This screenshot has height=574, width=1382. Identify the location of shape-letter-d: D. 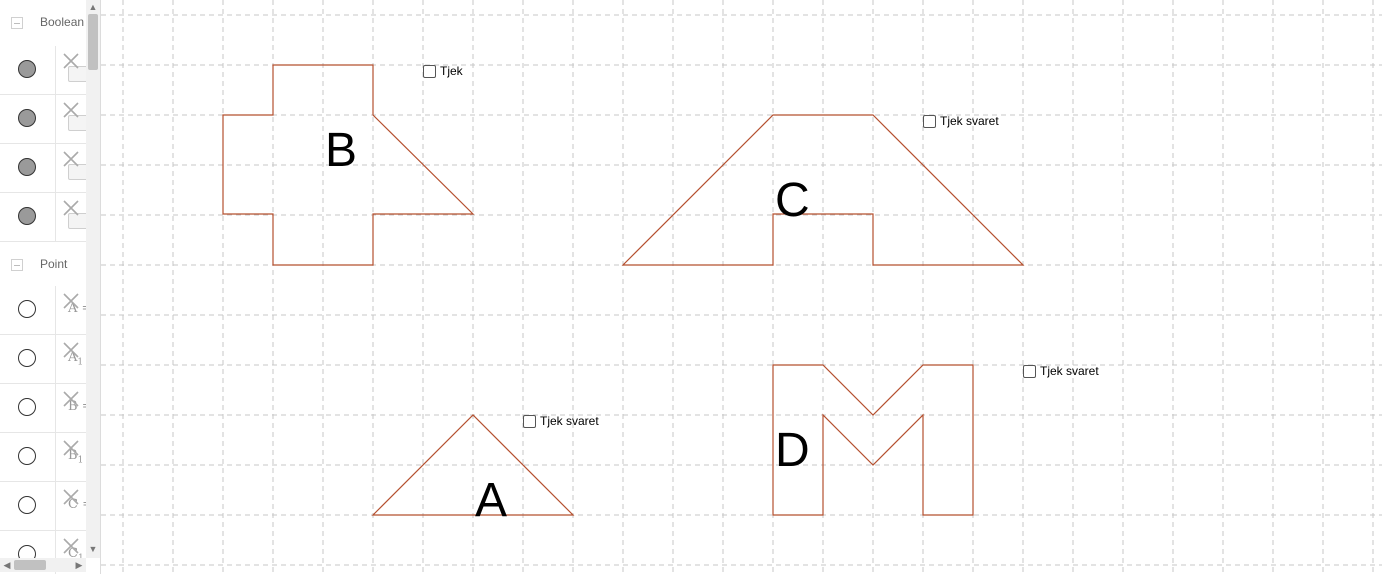
(792, 450).